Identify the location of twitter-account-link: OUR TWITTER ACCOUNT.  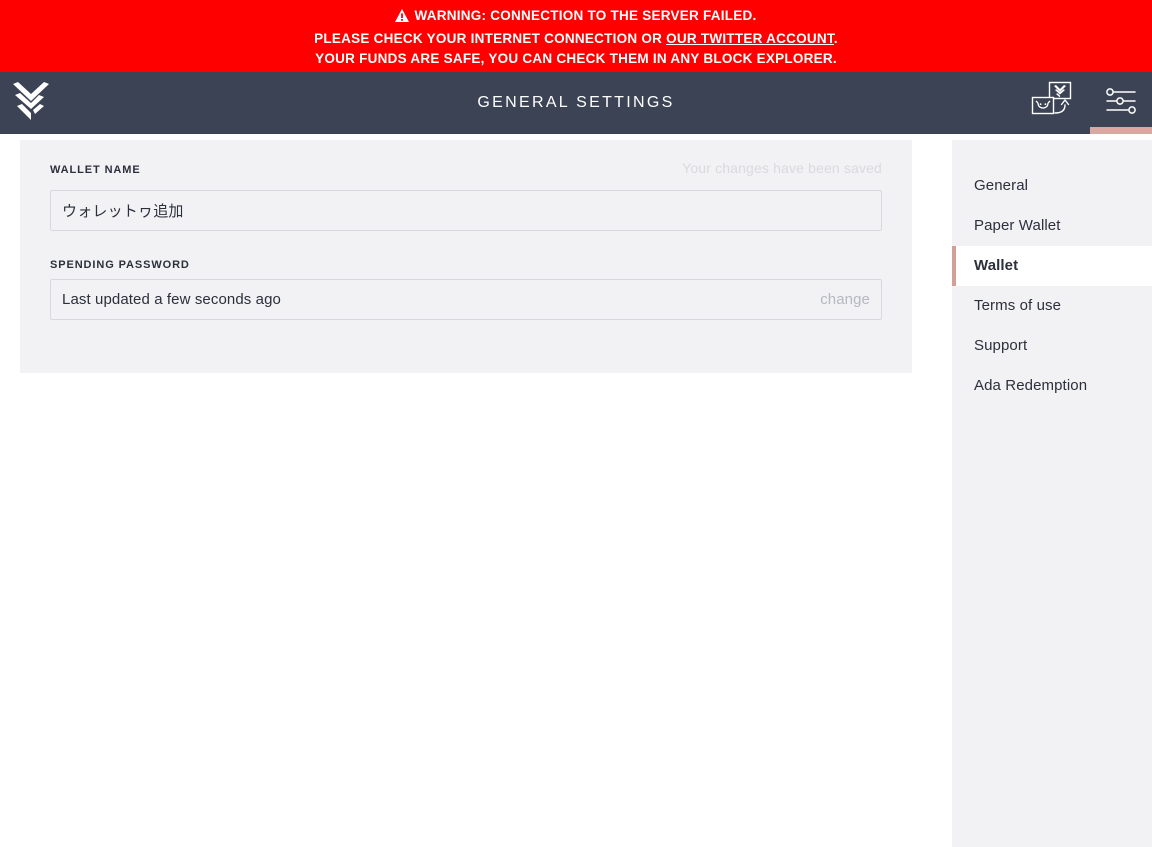
(750, 38).